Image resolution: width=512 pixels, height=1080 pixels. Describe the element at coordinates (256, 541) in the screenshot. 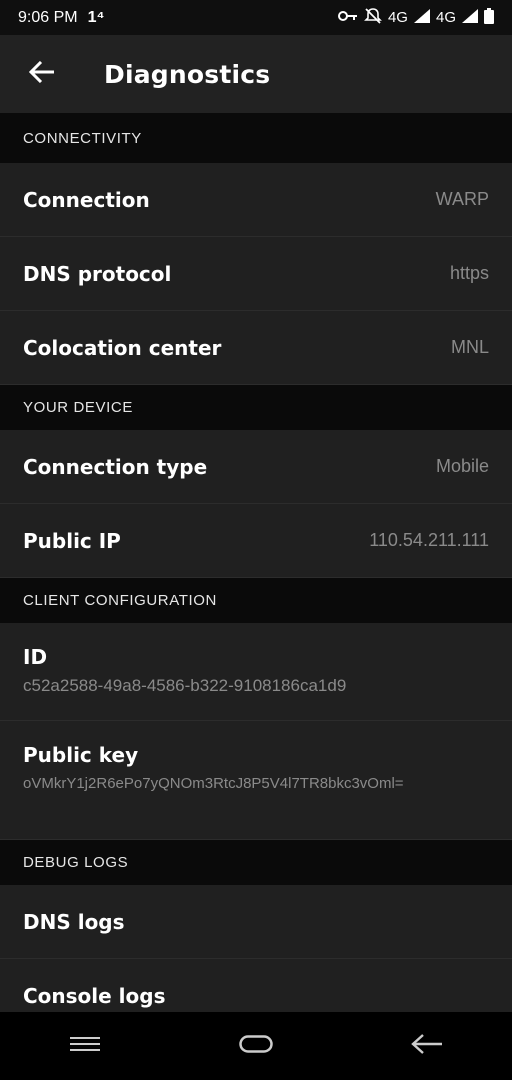

I see `row-public-ip: Public IP 110.54.211.111` at that location.